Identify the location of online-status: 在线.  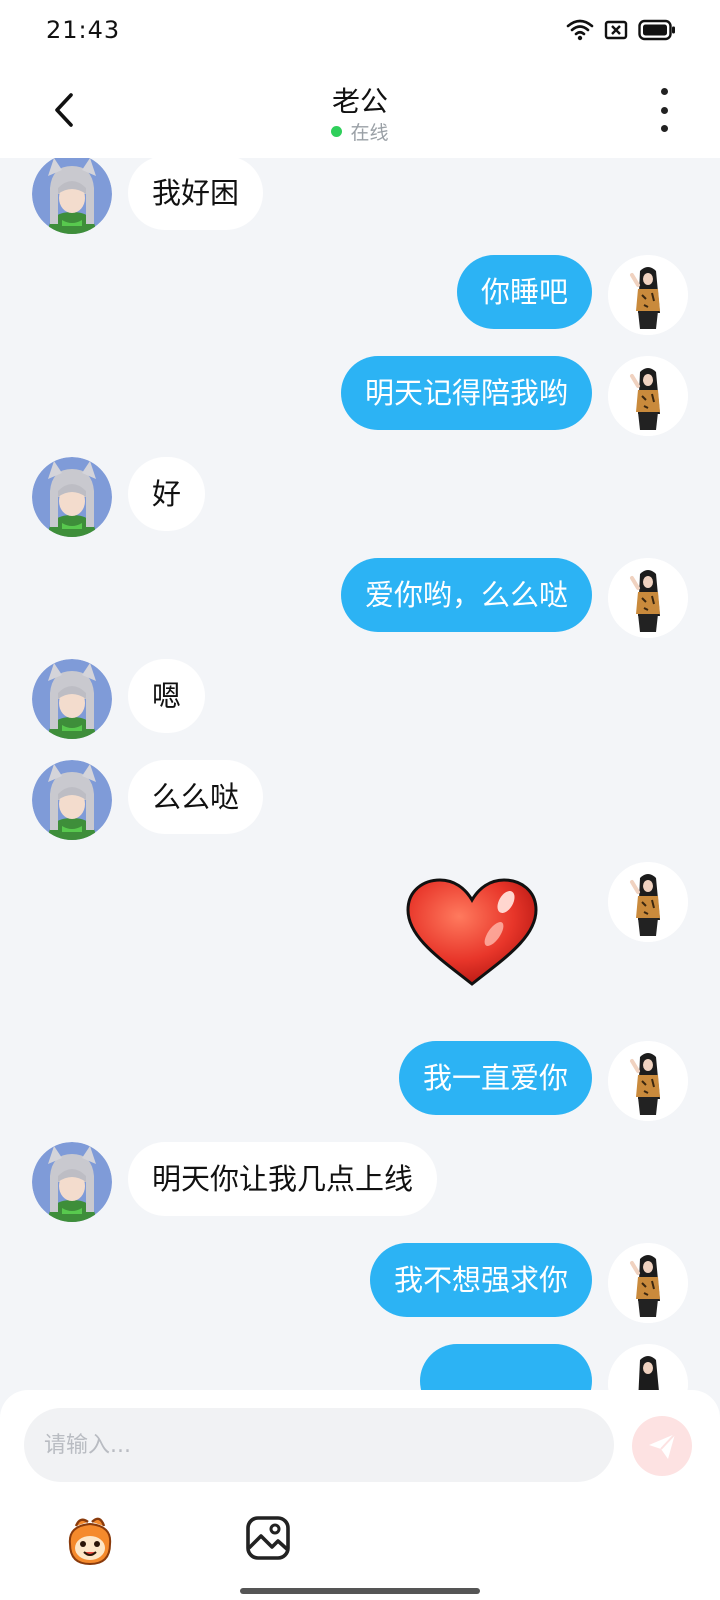
(360, 131).